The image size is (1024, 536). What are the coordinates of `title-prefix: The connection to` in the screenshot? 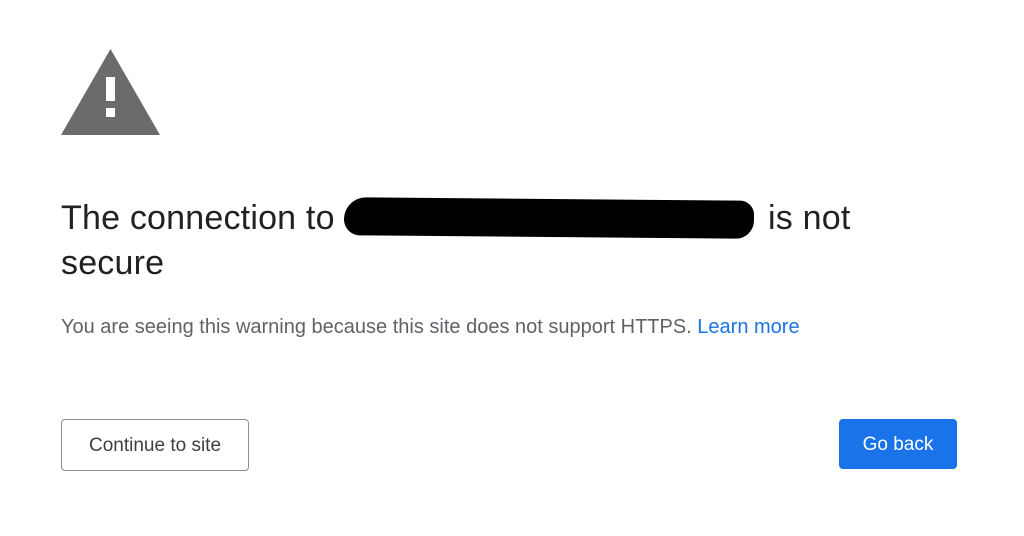 It's located at (198, 218).